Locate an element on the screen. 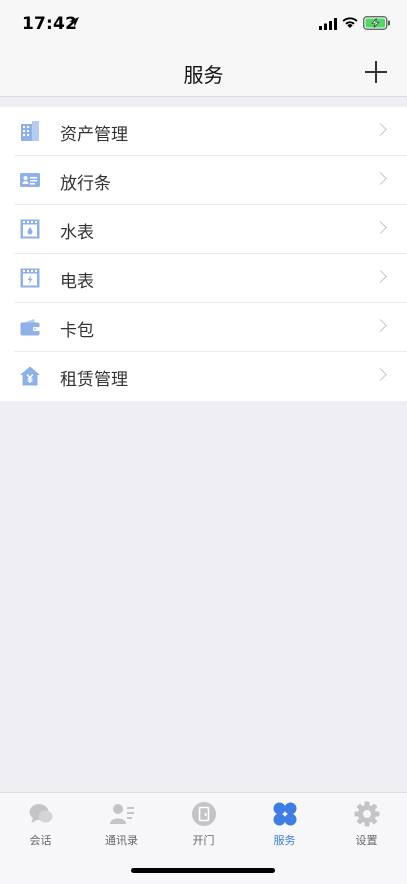 Image resolution: width=407 pixels, height=884 pixels. building-icon is located at coordinates (30, 131).